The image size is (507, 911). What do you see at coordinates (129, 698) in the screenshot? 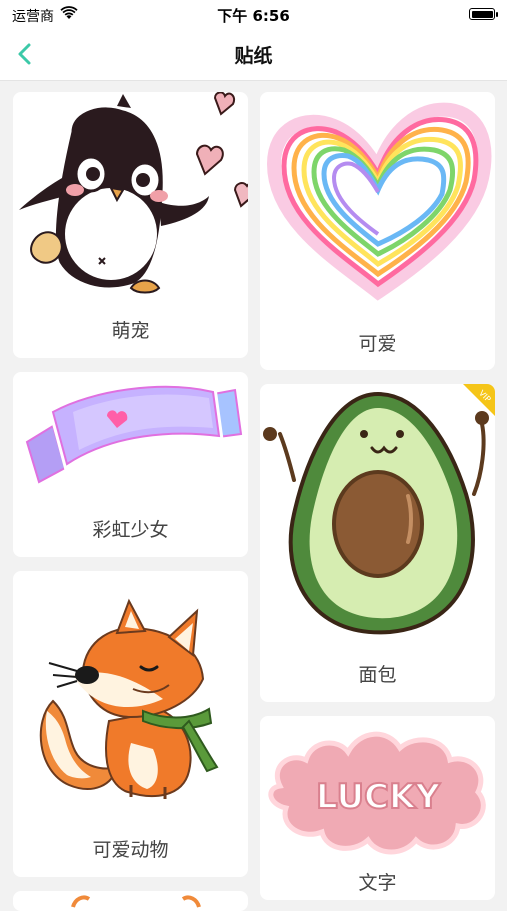
I see `fox-sticker-image` at bounding box center [129, 698].